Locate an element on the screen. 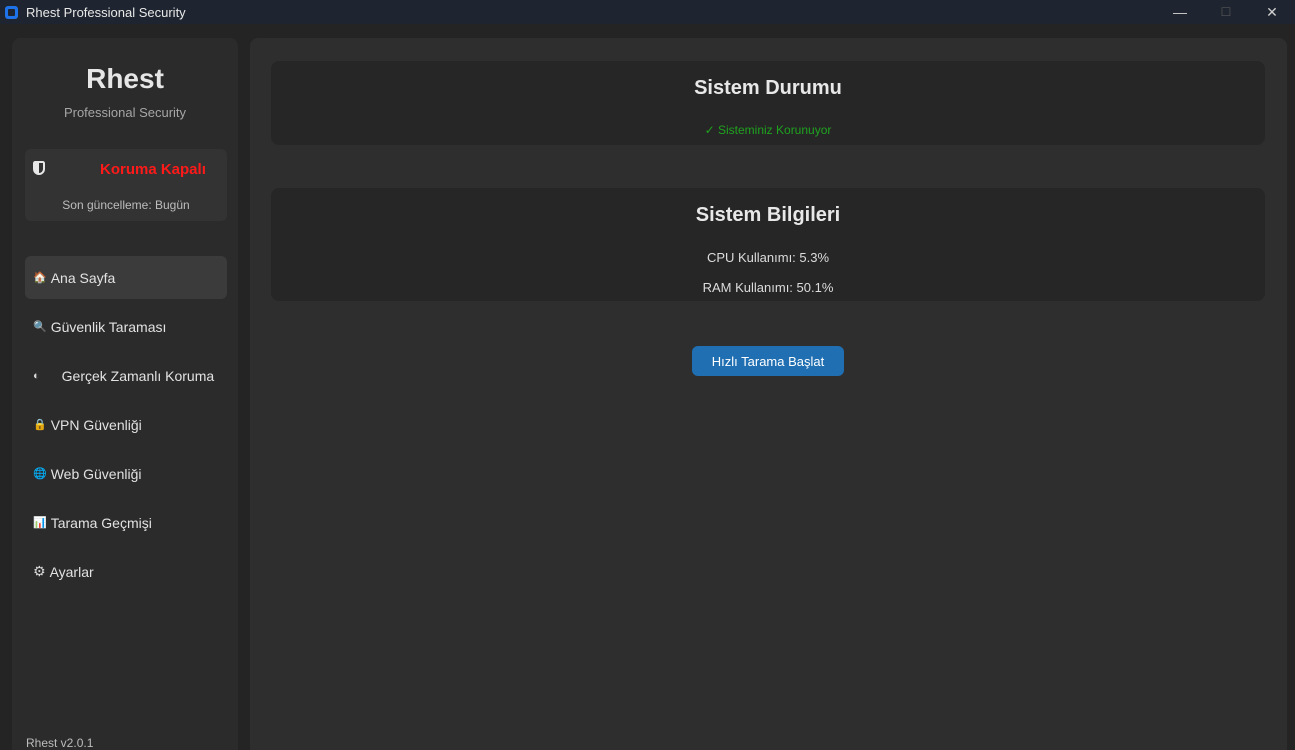 The width and height of the screenshot is (1295, 750). sidebar-item-tarama-gecmisi: 📊 Tarama Geçmişi is located at coordinates (126, 522).